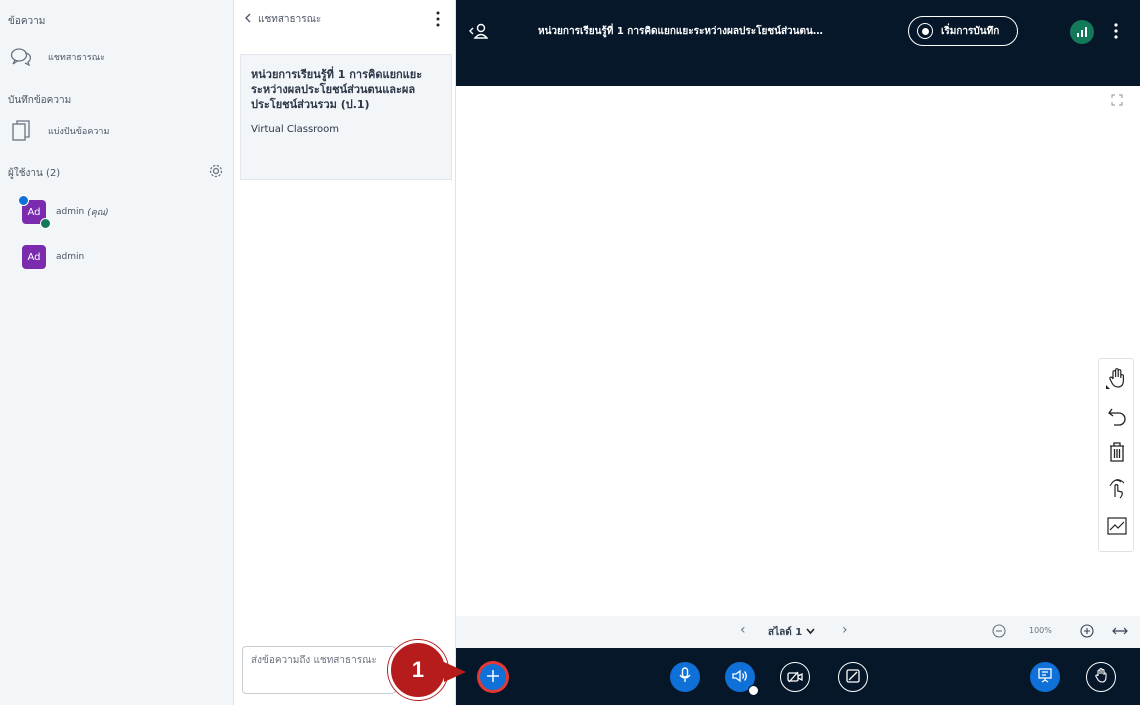 The image size is (1140, 705). I want to click on chat-message-input: ส่งข้อความถึง แชทสาธารณะ, so click(319, 670).